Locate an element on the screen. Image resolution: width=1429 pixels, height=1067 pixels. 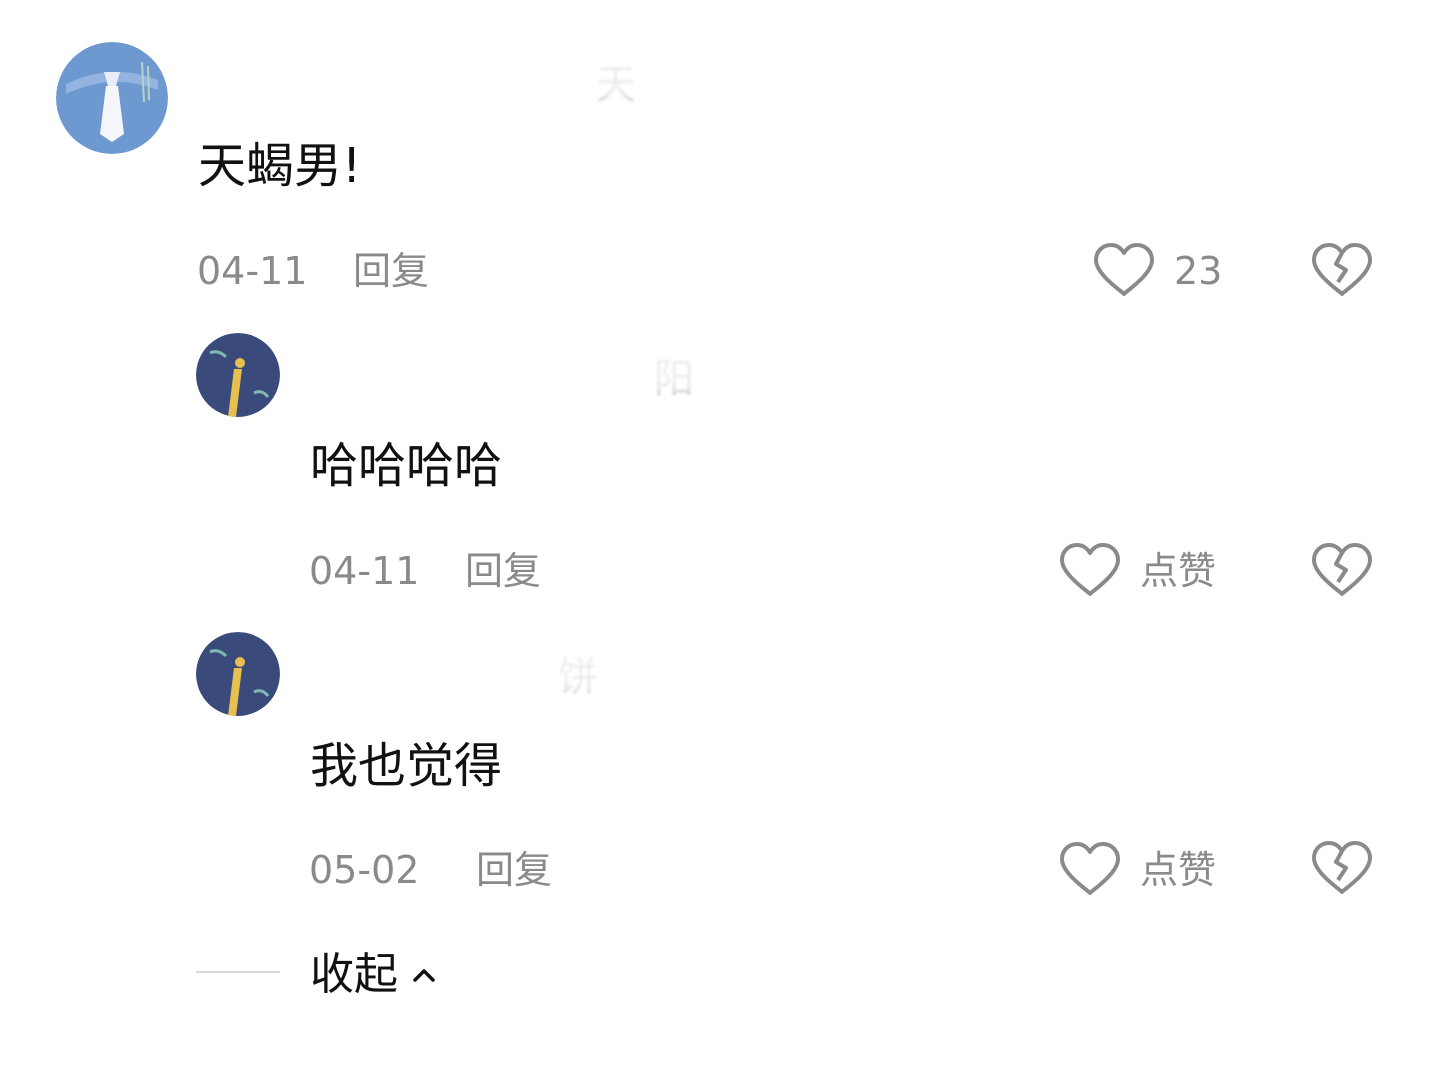
author-name: 天 is located at coordinates (431, 76).